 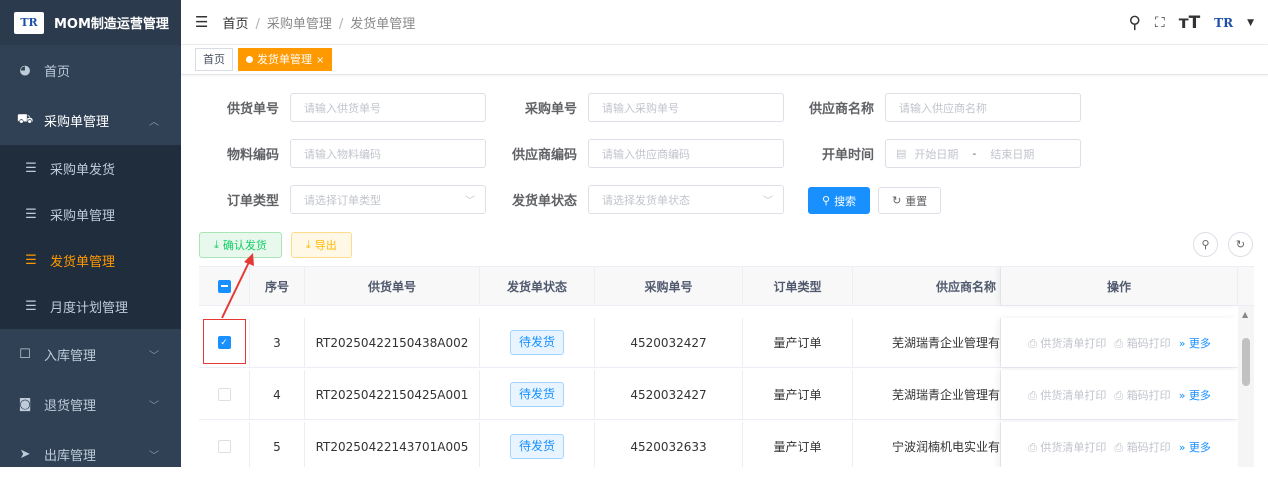 What do you see at coordinates (90, 120) in the screenshot?
I see `sidebar-item-purchase: ⛟ 采购单管理 ︿` at bounding box center [90, 120].